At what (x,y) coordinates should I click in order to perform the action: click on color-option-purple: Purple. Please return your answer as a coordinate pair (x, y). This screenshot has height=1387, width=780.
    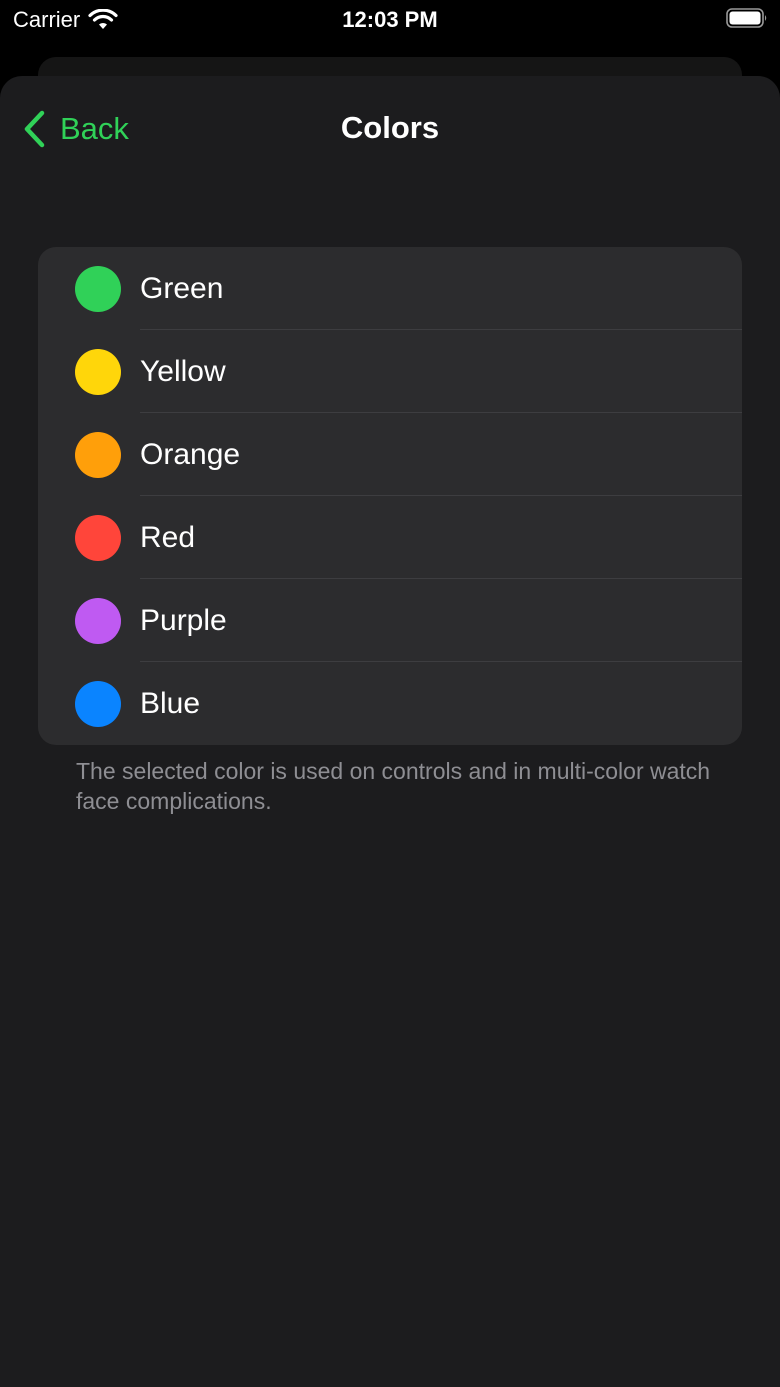
    Looking at the image, I should click on (390, 620).